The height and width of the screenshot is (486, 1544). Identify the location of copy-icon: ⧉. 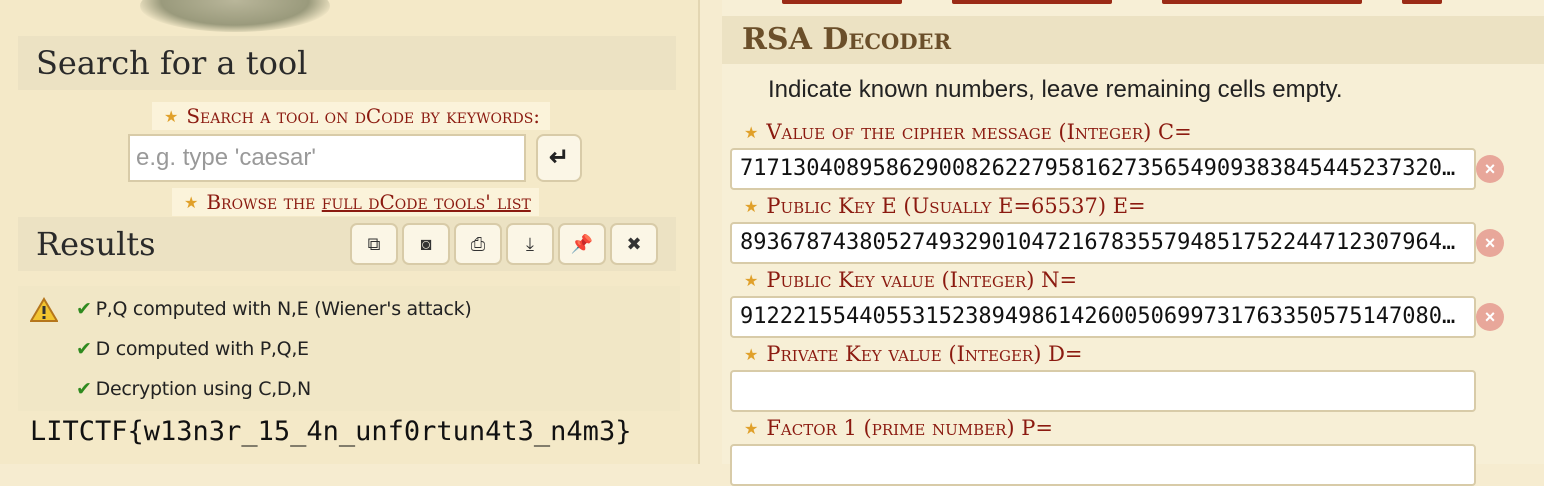
(374, 244).